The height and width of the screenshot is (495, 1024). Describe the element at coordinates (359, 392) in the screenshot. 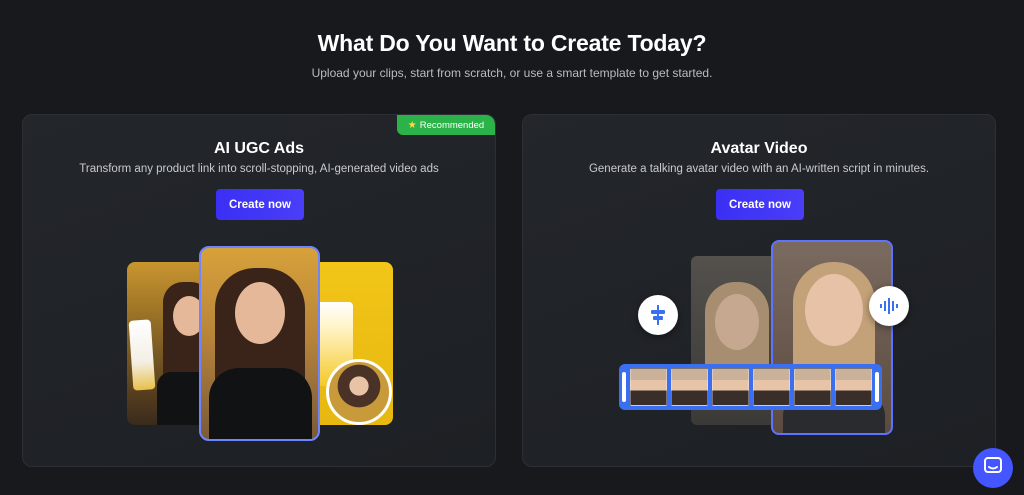

I see `ugc-avatar-thumbnail` at that location.